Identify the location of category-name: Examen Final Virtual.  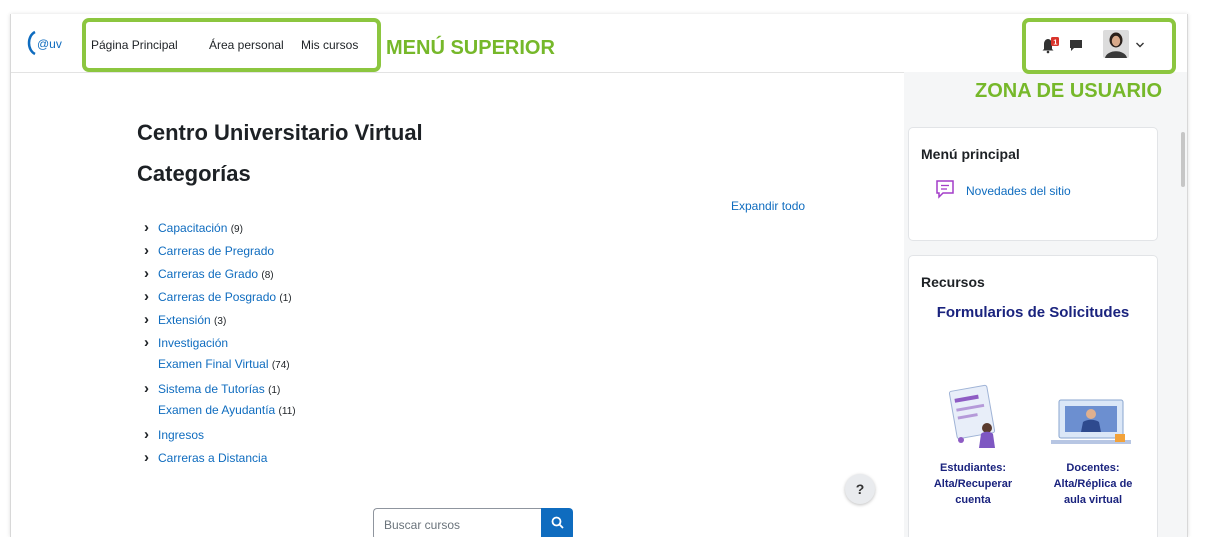
(213, 364).